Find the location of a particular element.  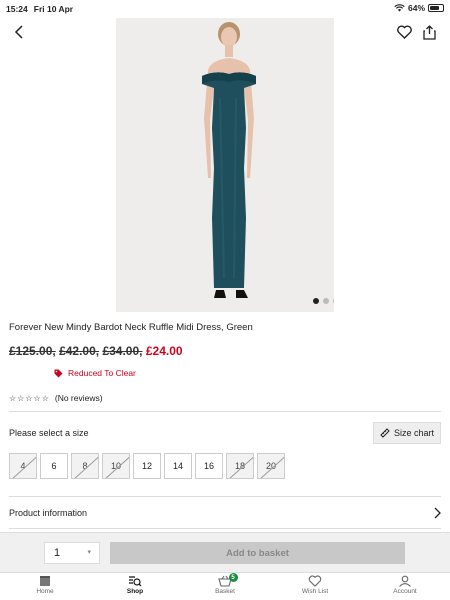

ruler-icon is located at coordinates (385, 433).